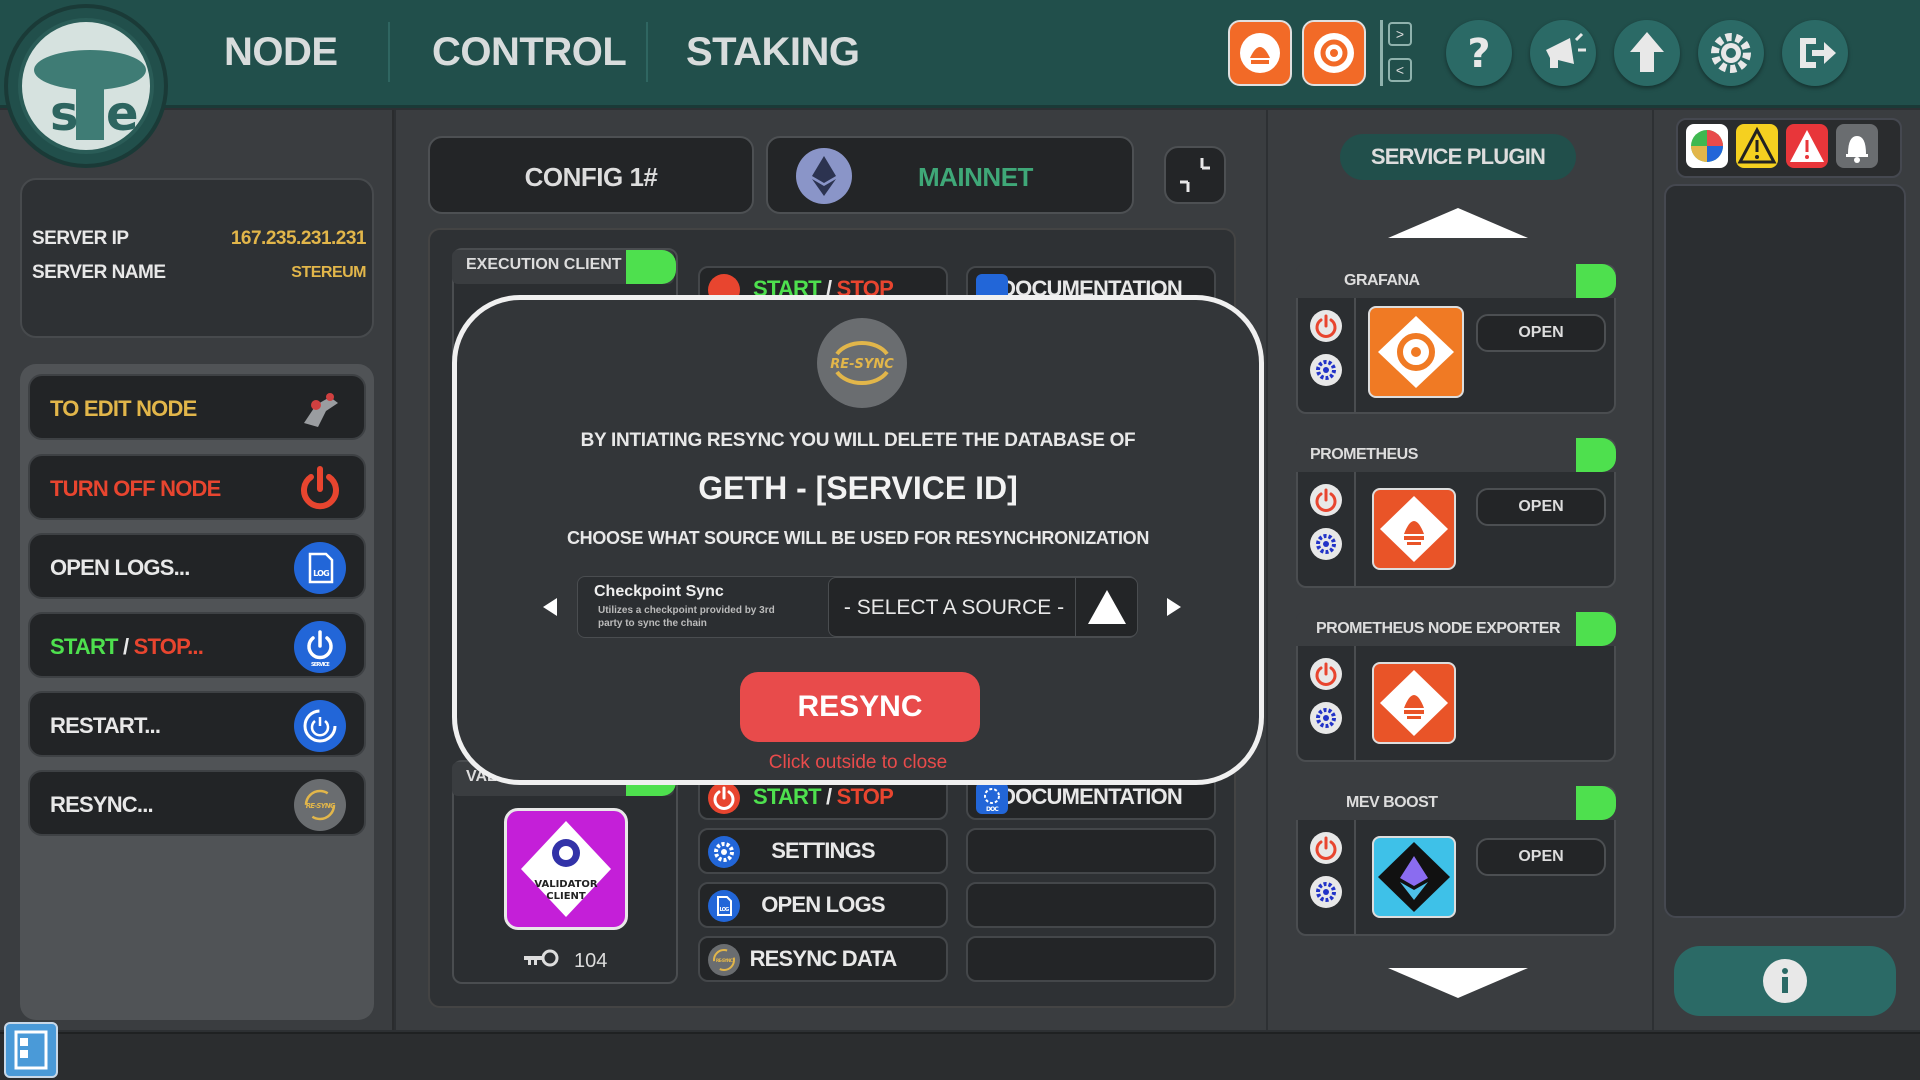 This screenshot has width=1920, height=1080. What do you see at coordinates (1541, 507) in the screenshot?
I see `open-prometheus-button: OPEN` at bounding box center [1541, 507].